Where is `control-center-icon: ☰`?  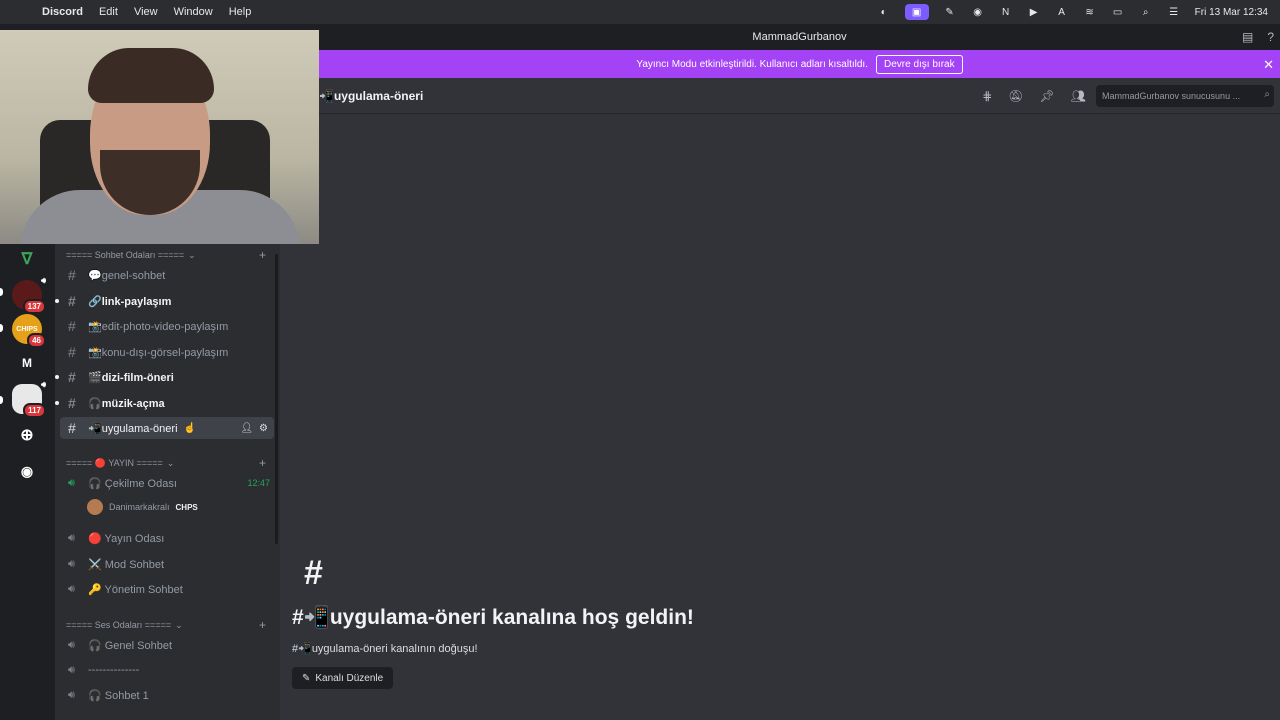
control-center-icon: ☰ is located at coordinates (1174, 12).